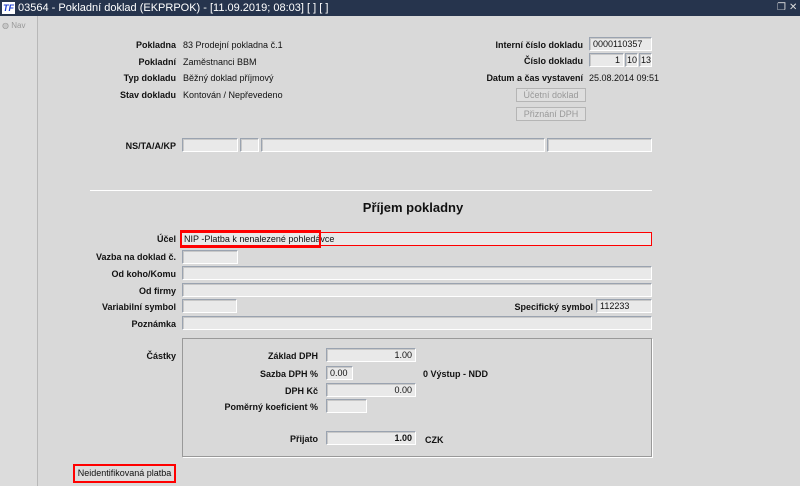 This screenshot has height=486, width=800. I want to click on ucel-label: Účel, so click(166, 239).